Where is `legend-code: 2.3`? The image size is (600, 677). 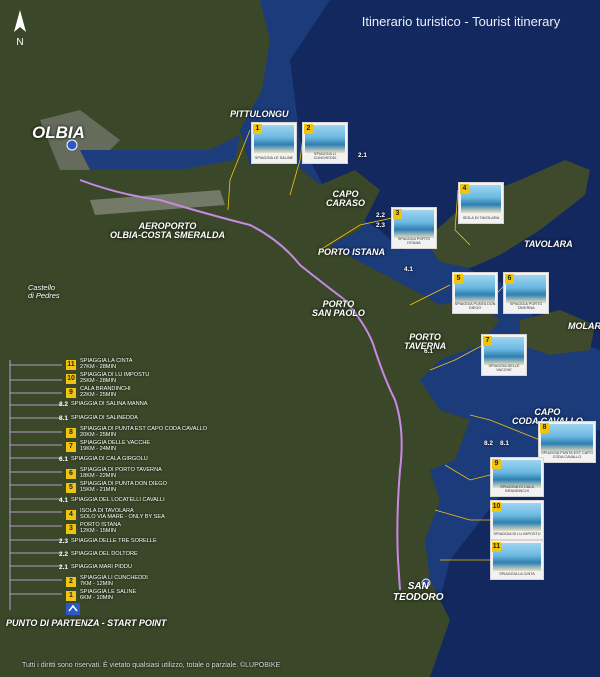
legend-code: 2.3 is located at coordinates (63, 541).